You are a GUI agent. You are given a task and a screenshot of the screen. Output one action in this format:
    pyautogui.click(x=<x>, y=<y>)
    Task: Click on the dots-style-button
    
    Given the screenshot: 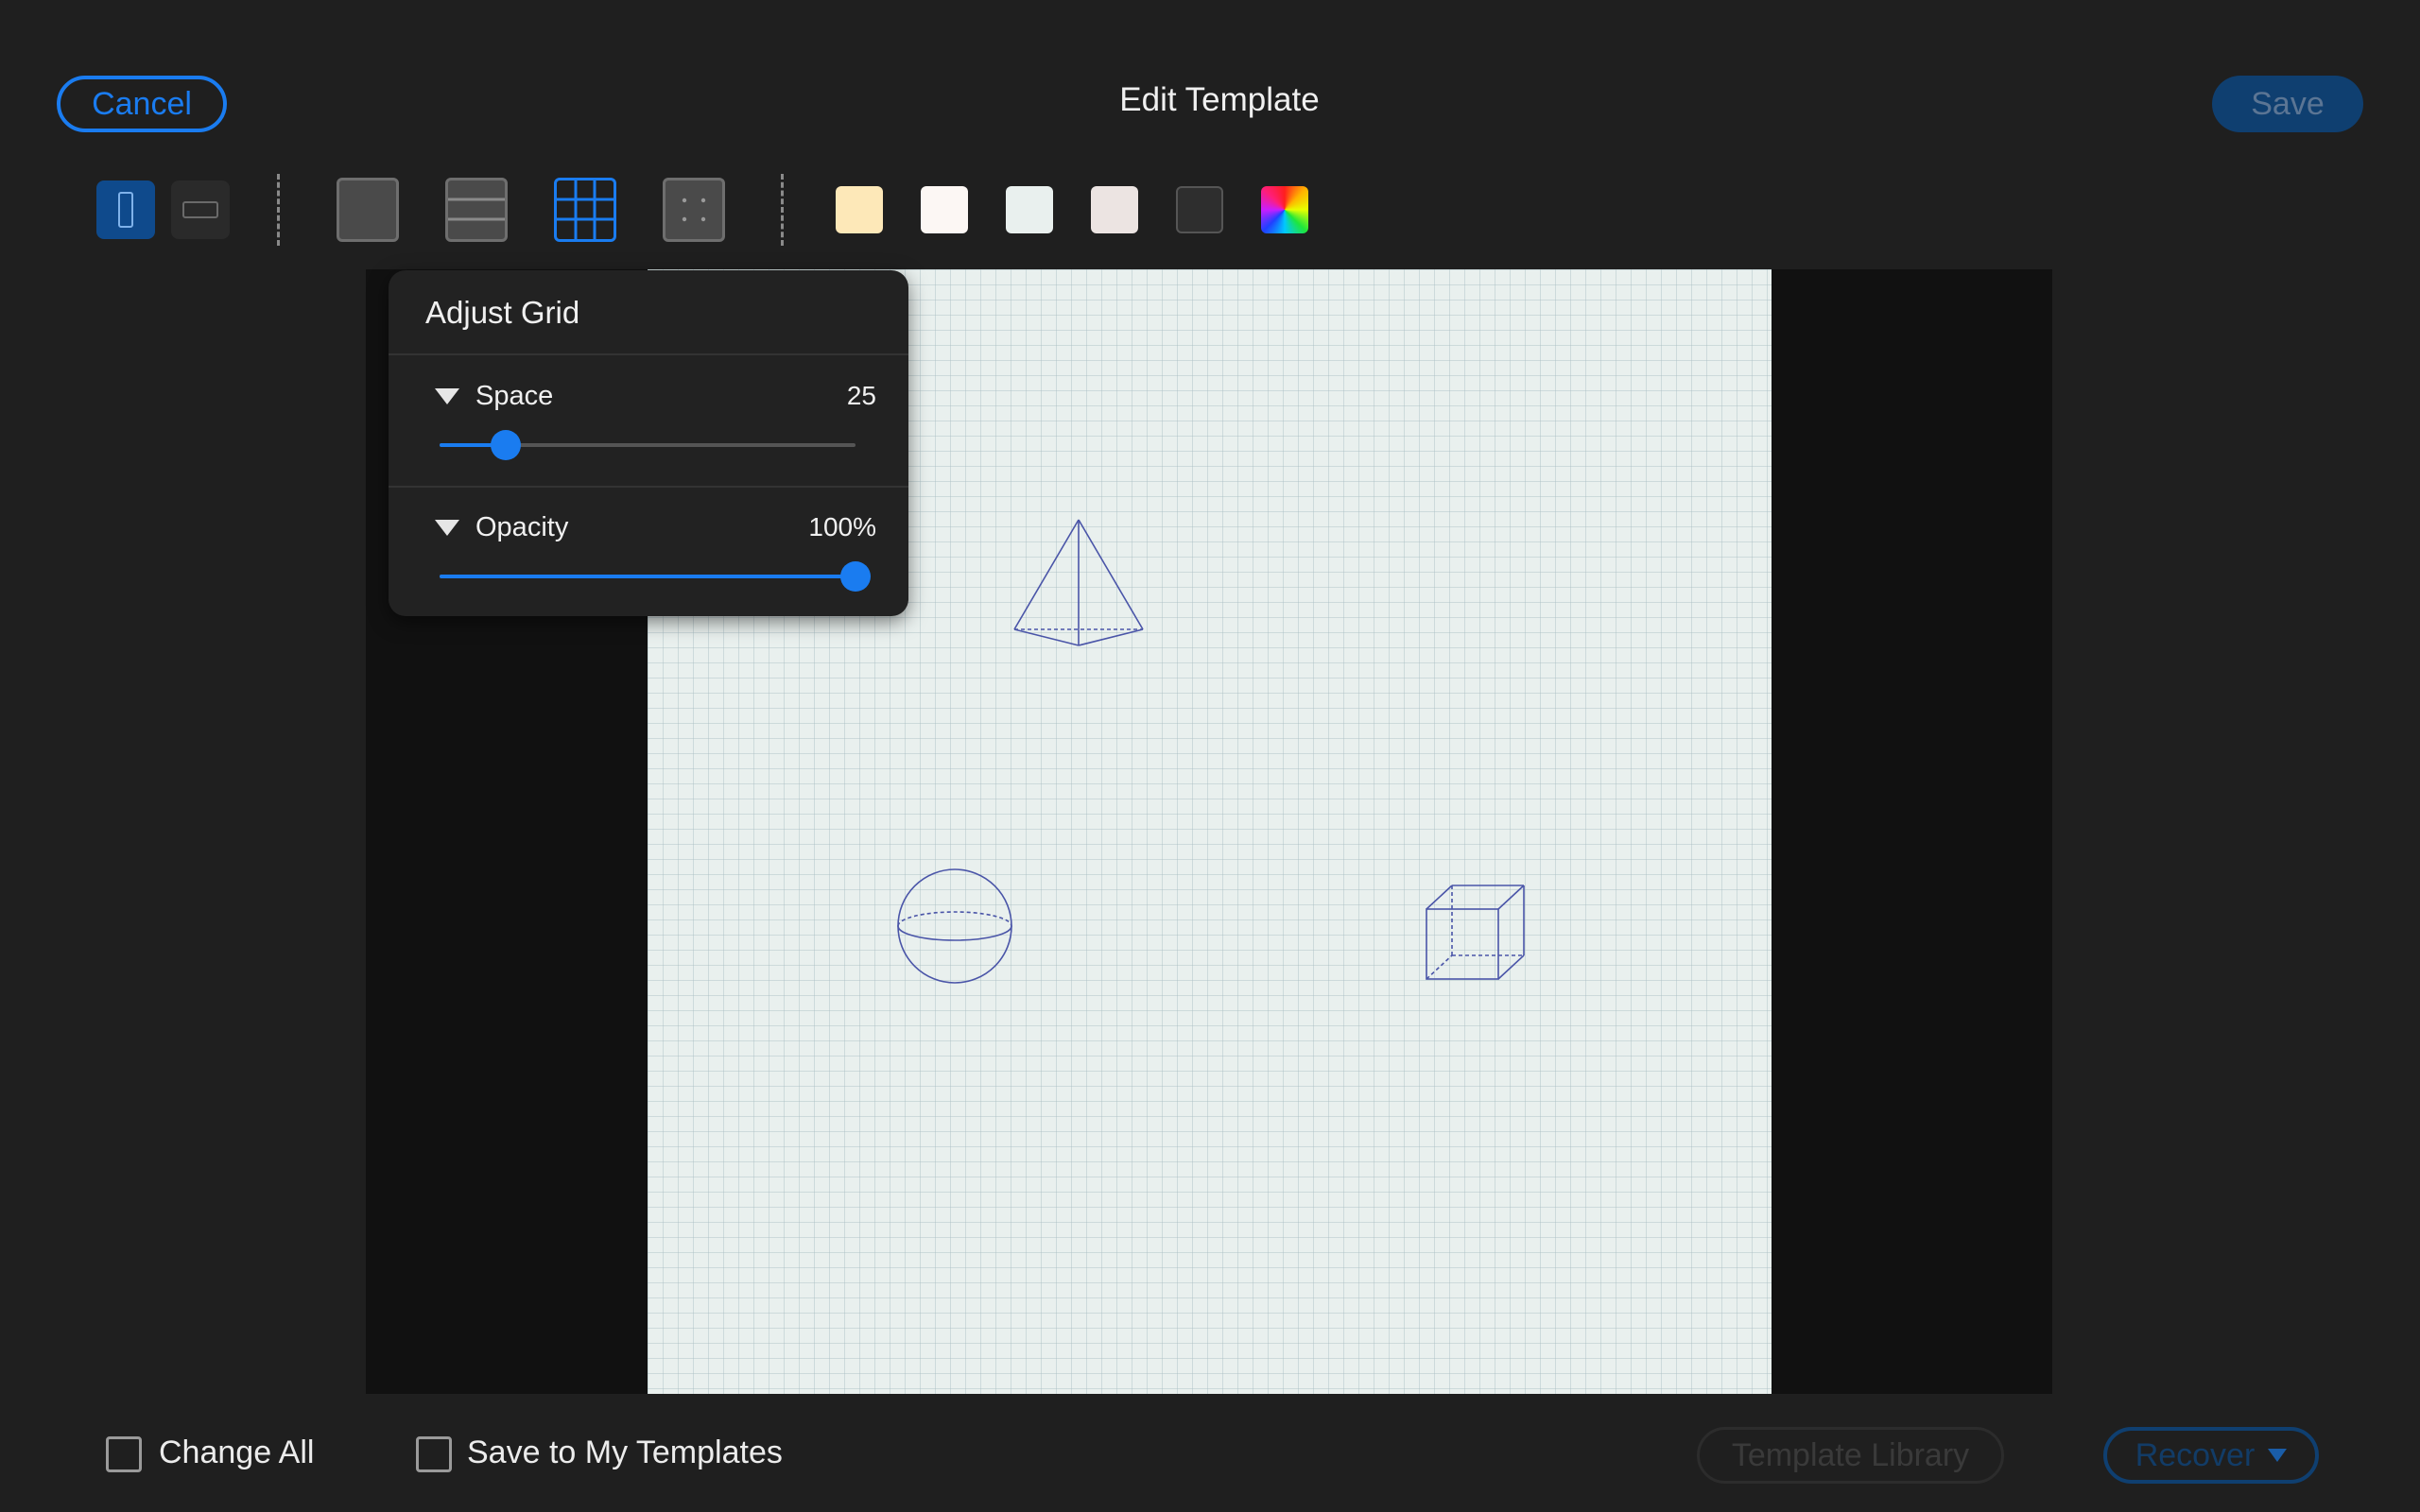 What is the action you would take?
    pyautogui.click(x=694, y=210)
    